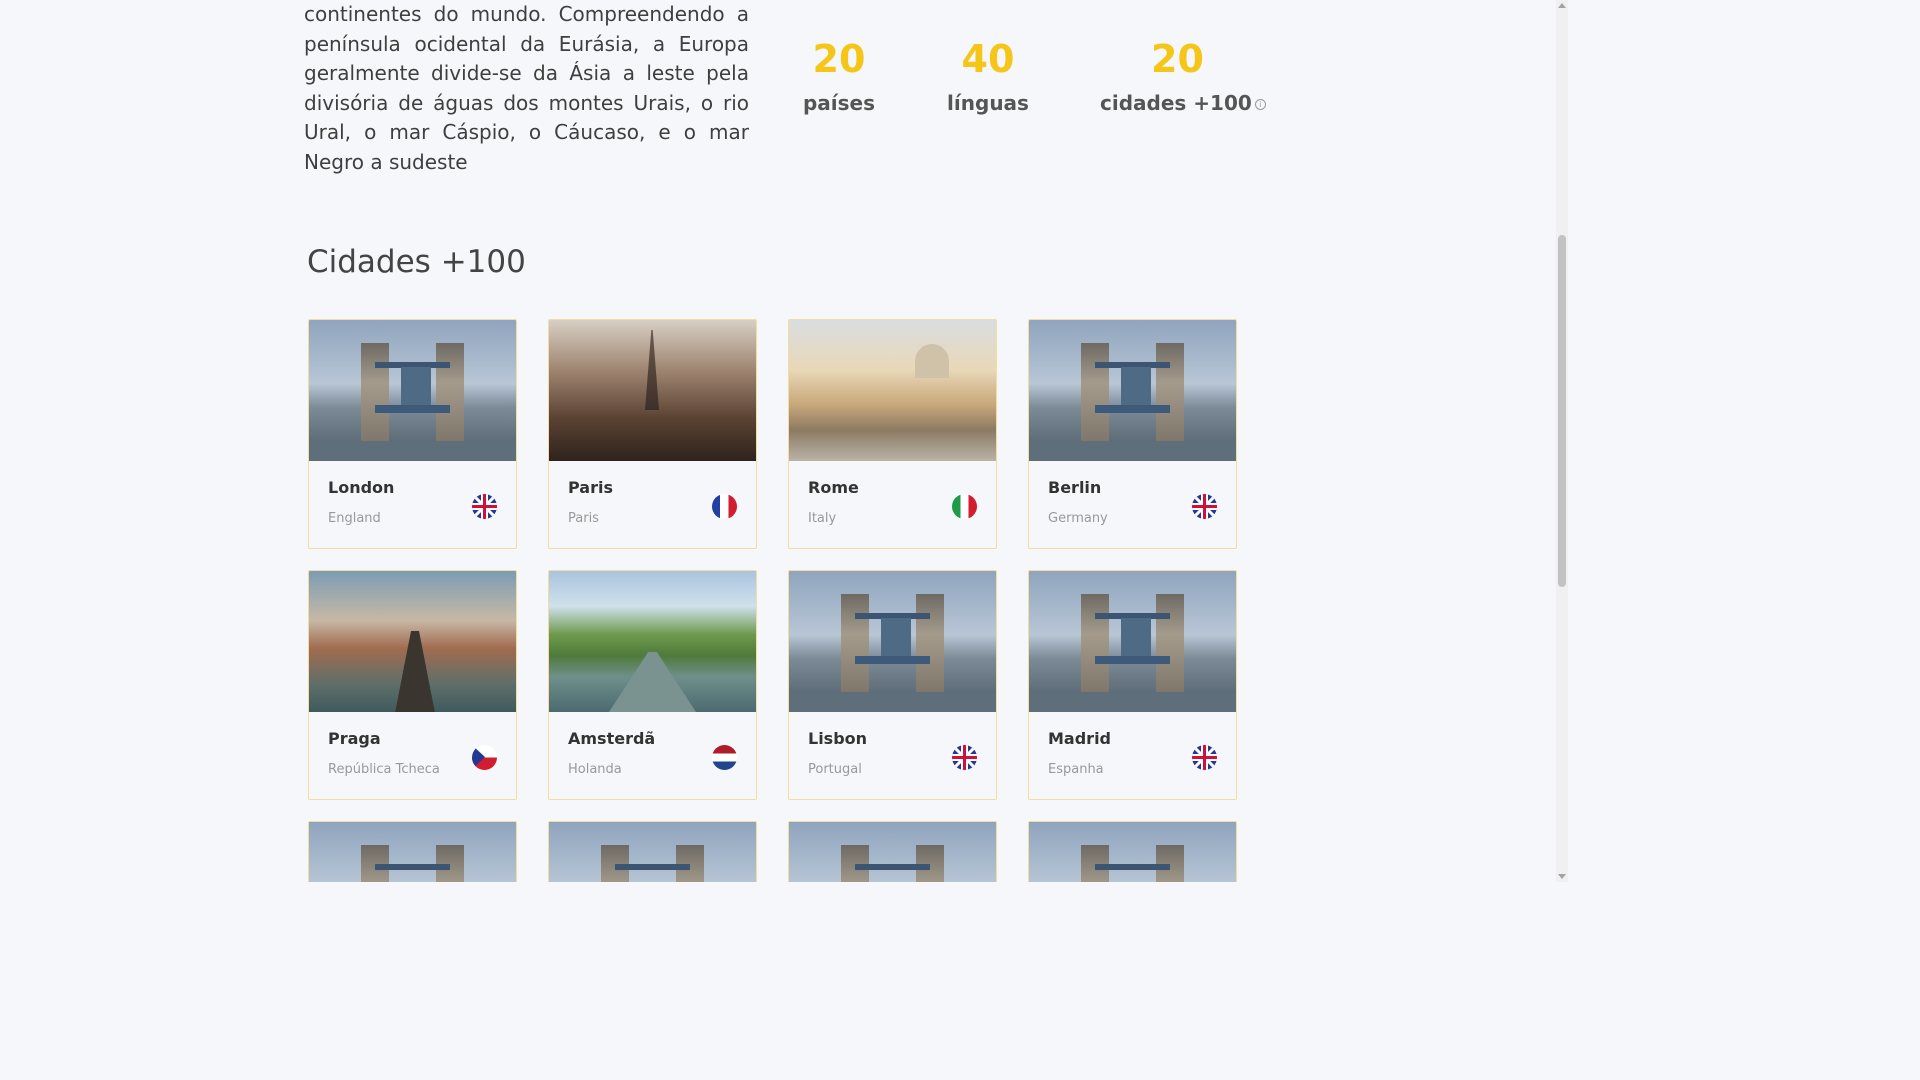 The height and width of the screenshot is (1080, 1920). Describe the element at coordinates (595, 769) in the screenshot. I see `city-country: Holanda` at that location.